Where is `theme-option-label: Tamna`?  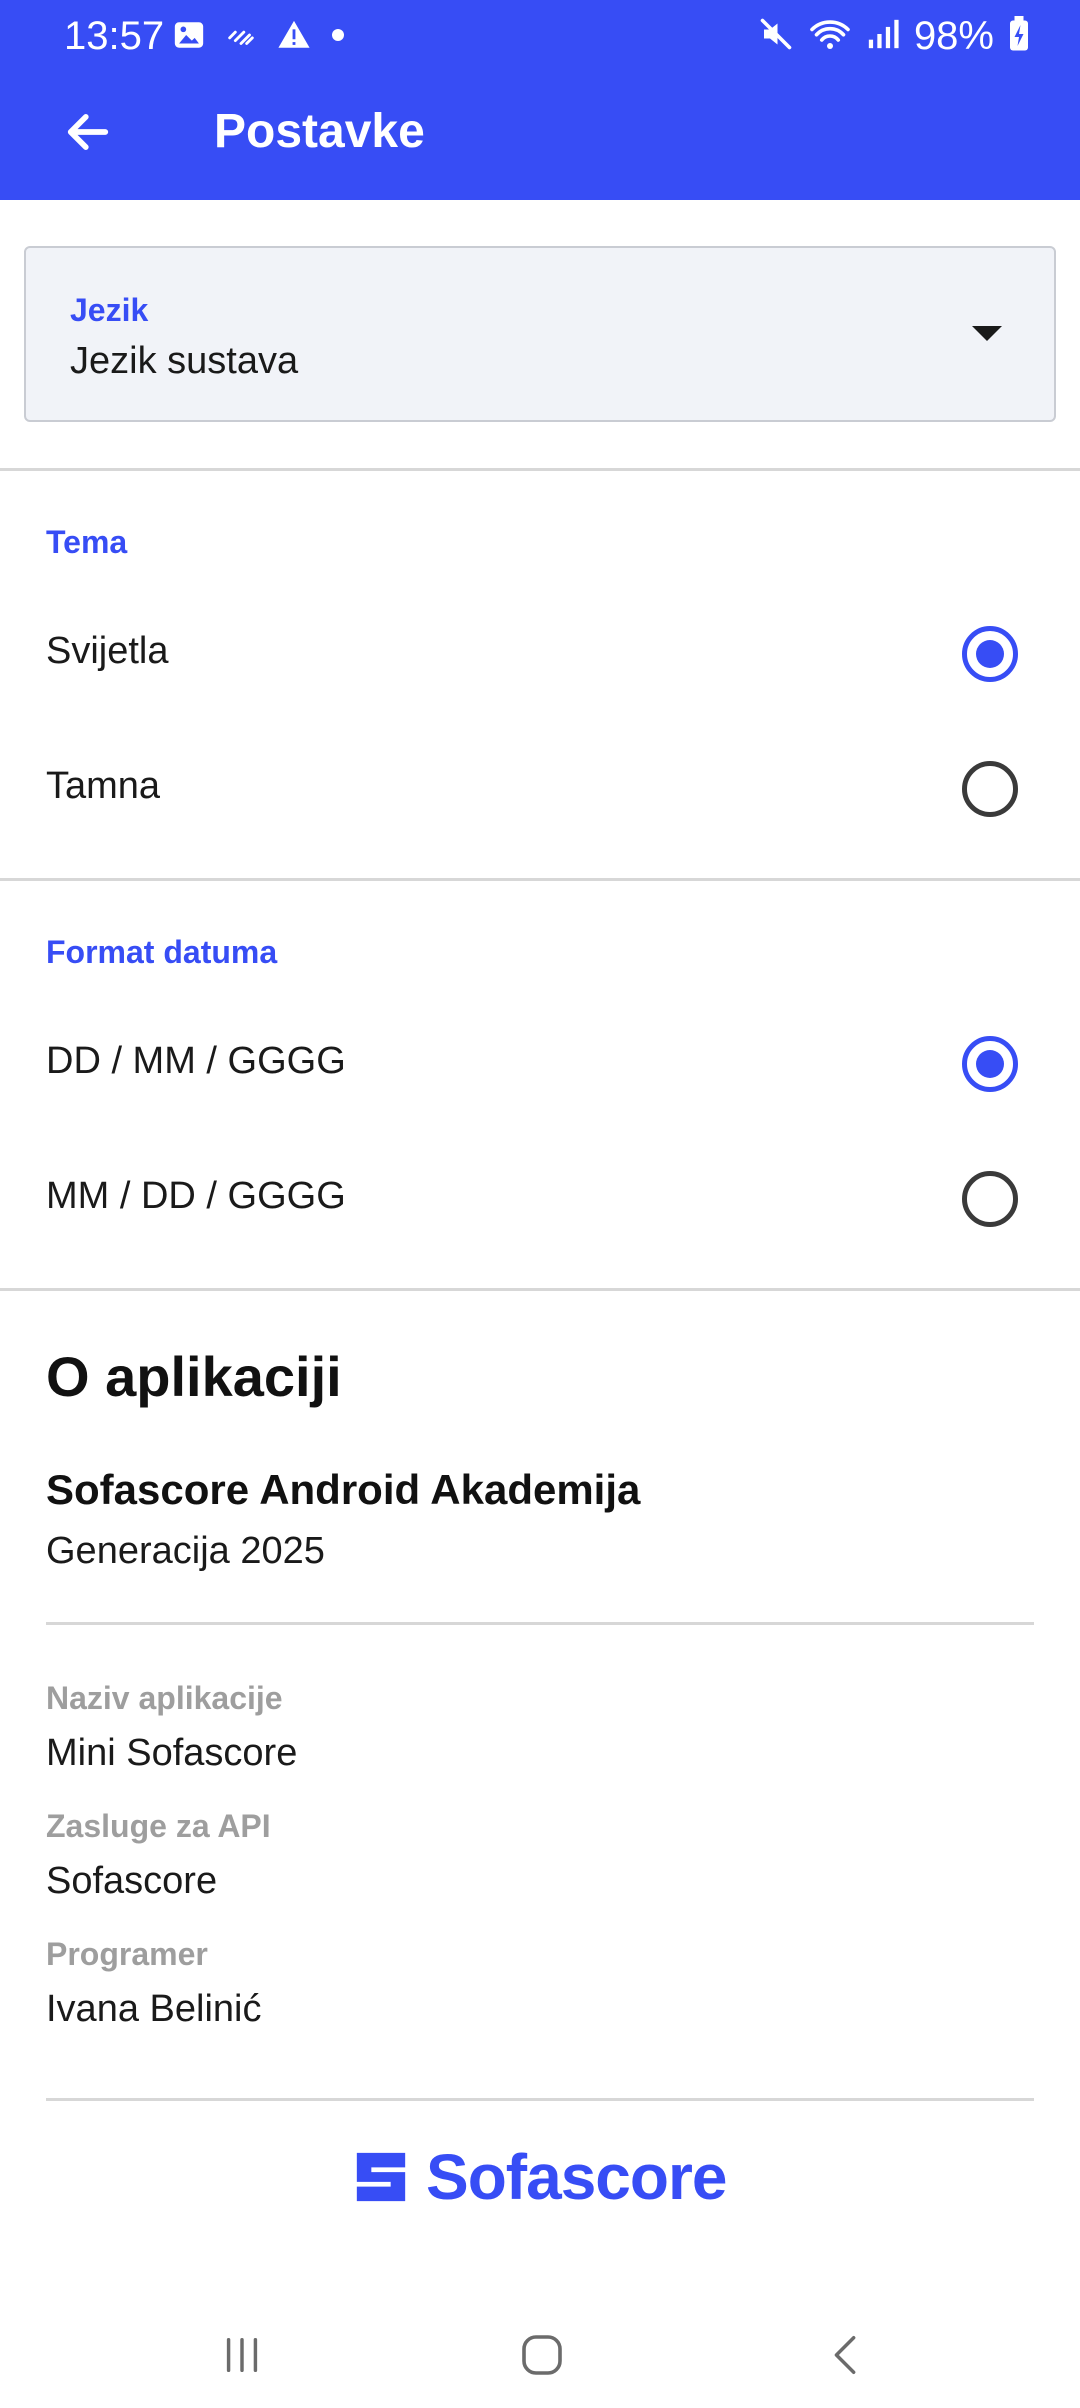
theme-option-label: Tamna is located at coordinates (103, 786).